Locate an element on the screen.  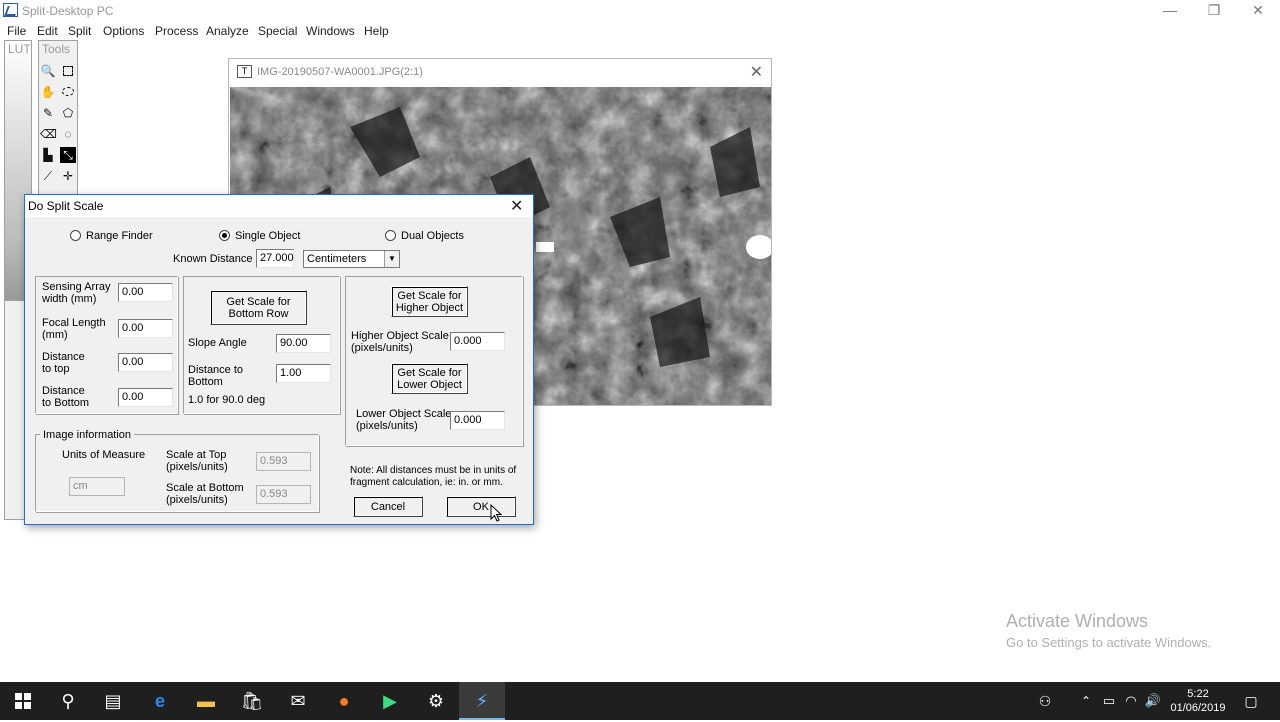
sensing-array-label-2: width (mm) is located at coordinates (69, 299).